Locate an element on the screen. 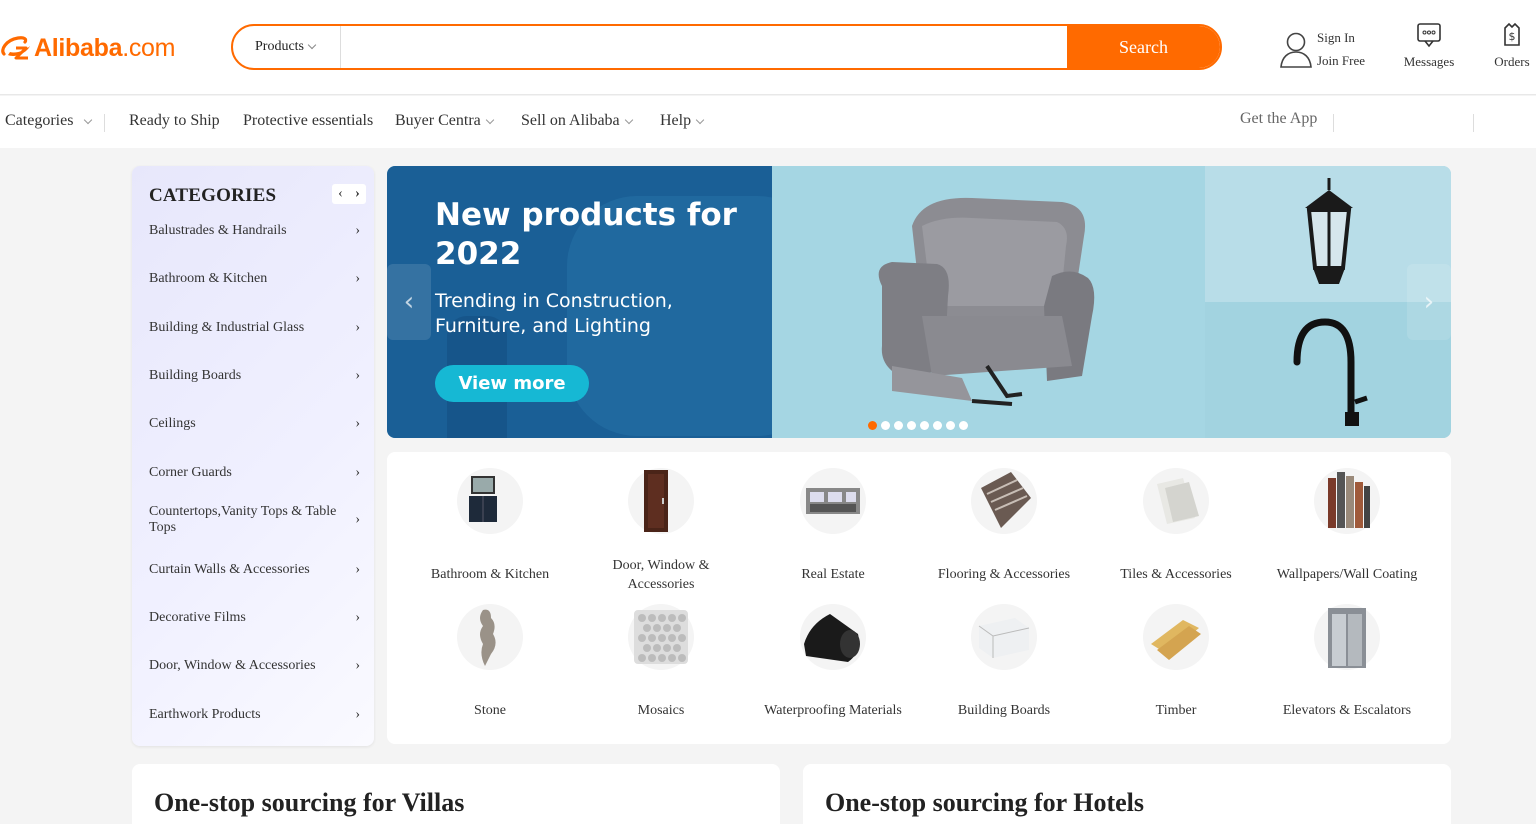 The width and height of the screenshot is (1536, 824). category-item: Door, Window & Accessories › is located at coordinates (256, 666).